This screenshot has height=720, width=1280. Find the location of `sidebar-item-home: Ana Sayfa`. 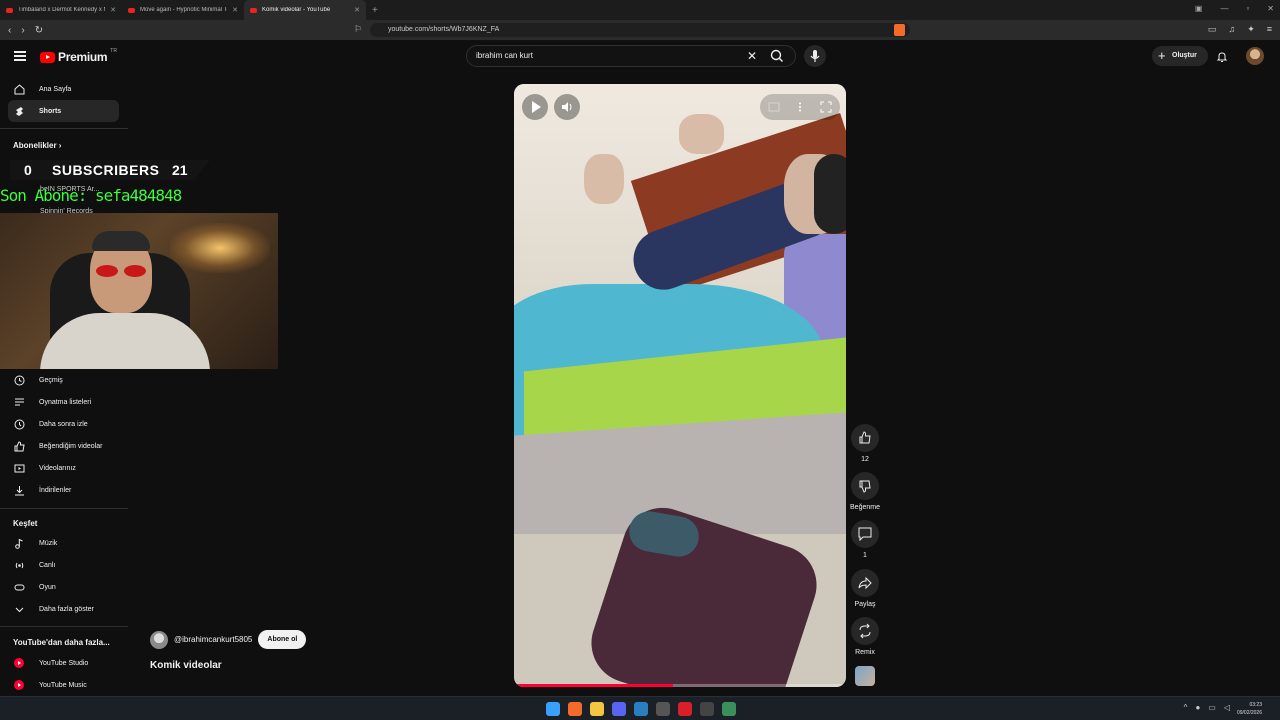

sidebar-item-home: Ana Sayfa is located at coordinates (63, 89).